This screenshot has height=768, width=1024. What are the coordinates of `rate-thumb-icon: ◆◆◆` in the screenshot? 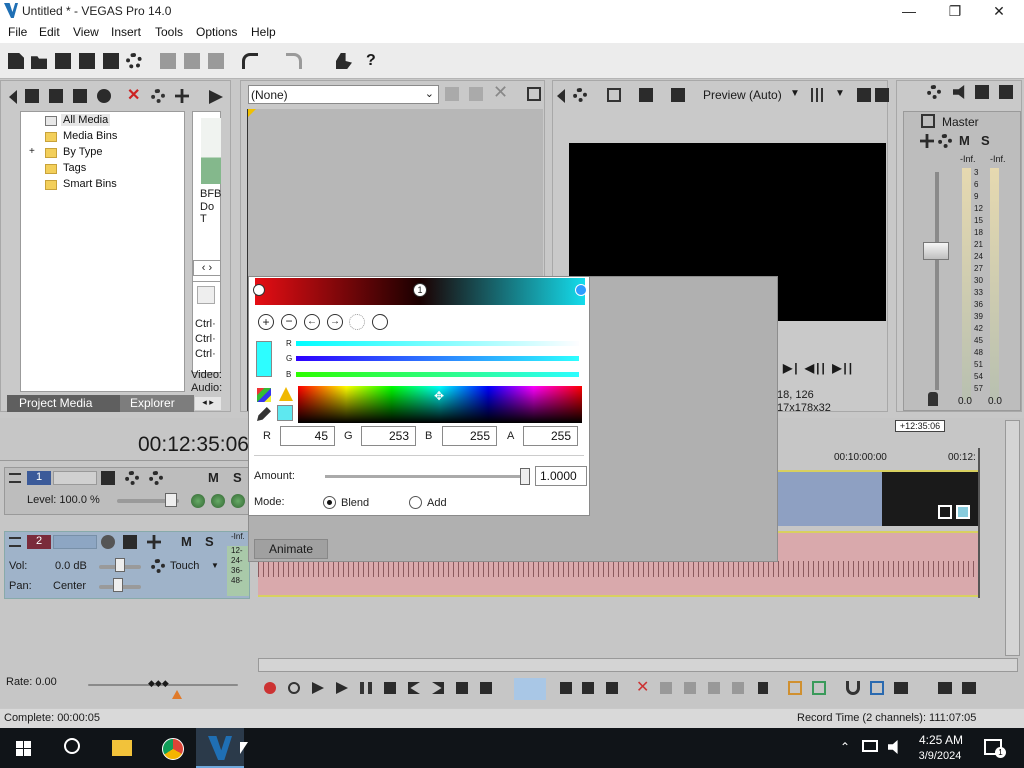 It's located at (158, 683).